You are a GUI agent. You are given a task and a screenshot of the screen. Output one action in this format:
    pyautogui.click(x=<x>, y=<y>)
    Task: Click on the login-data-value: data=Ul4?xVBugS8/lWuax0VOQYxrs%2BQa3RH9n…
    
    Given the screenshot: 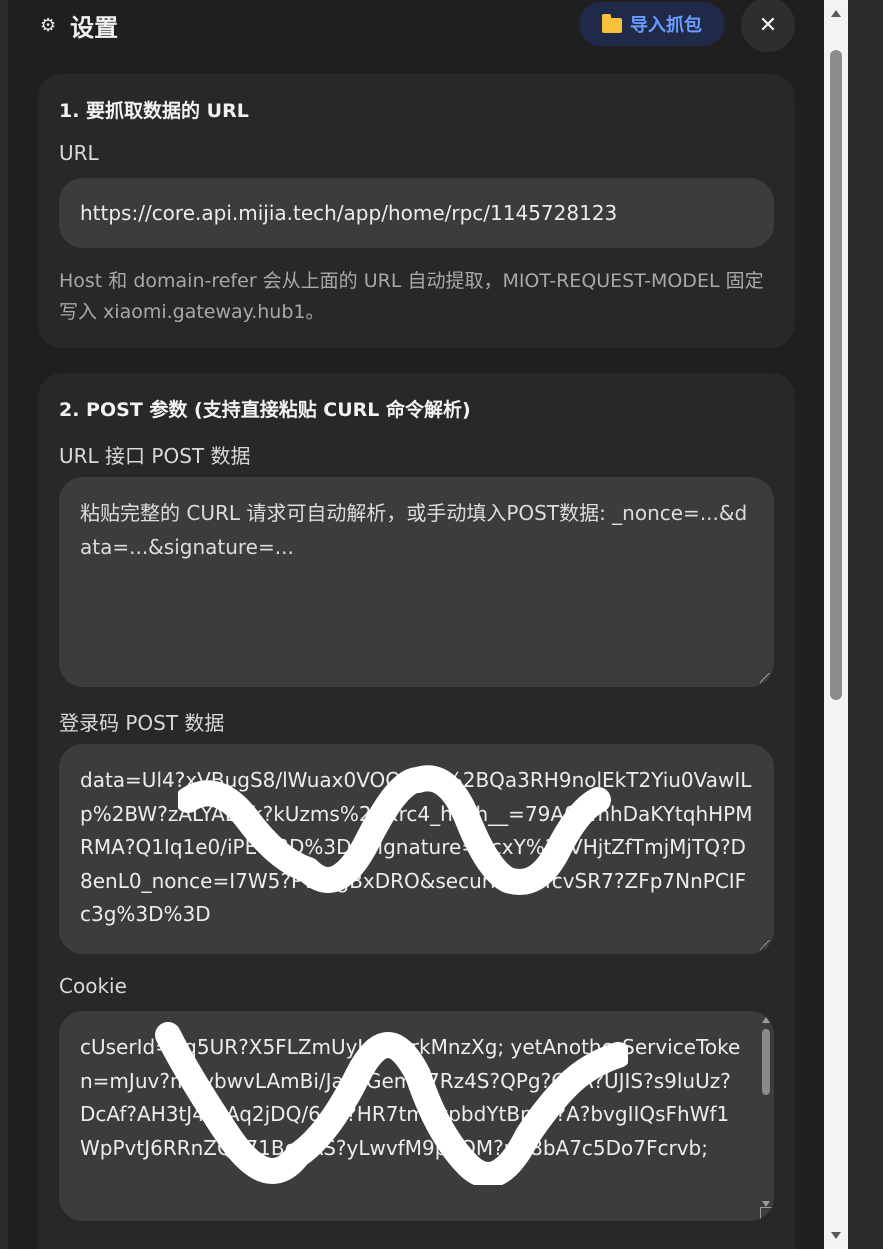 What is the action you would take?
    pyautogui.click(x=416, y=847)
    